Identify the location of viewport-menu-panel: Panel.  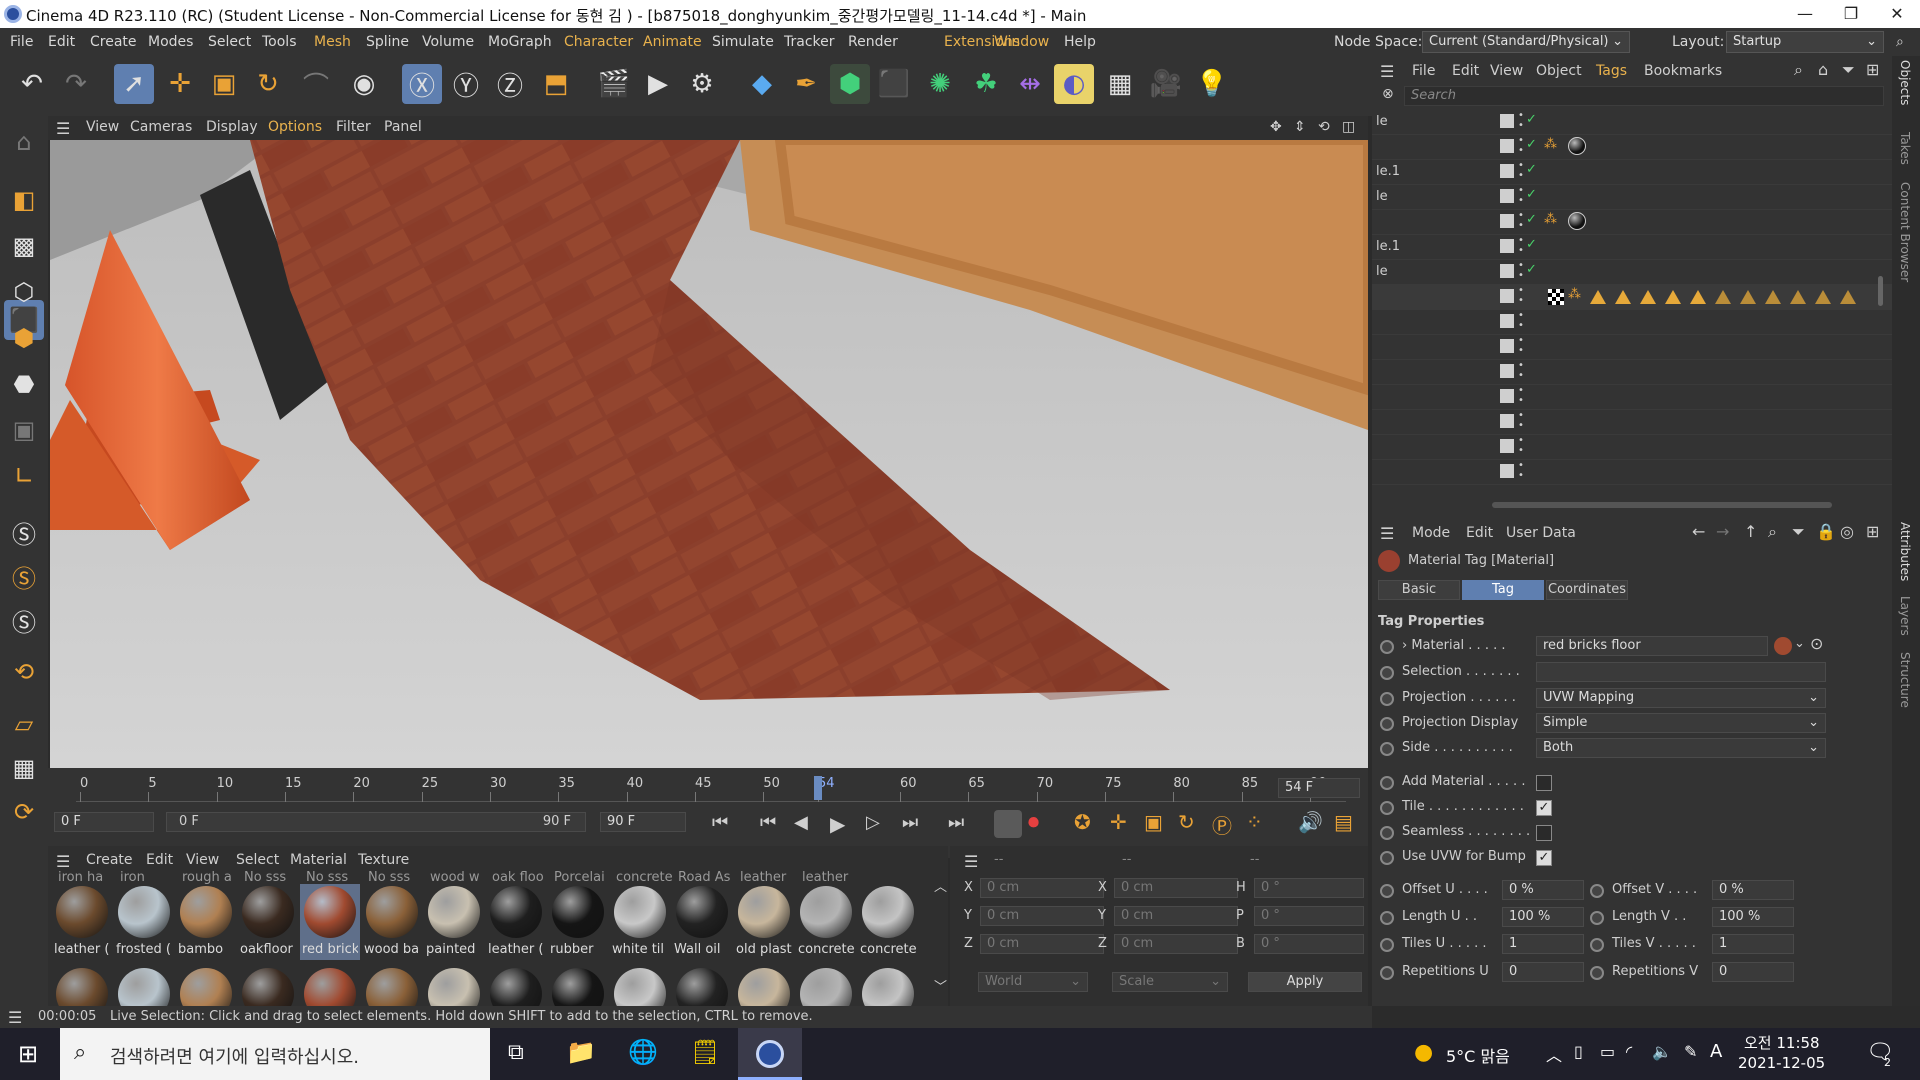
(403, 127).